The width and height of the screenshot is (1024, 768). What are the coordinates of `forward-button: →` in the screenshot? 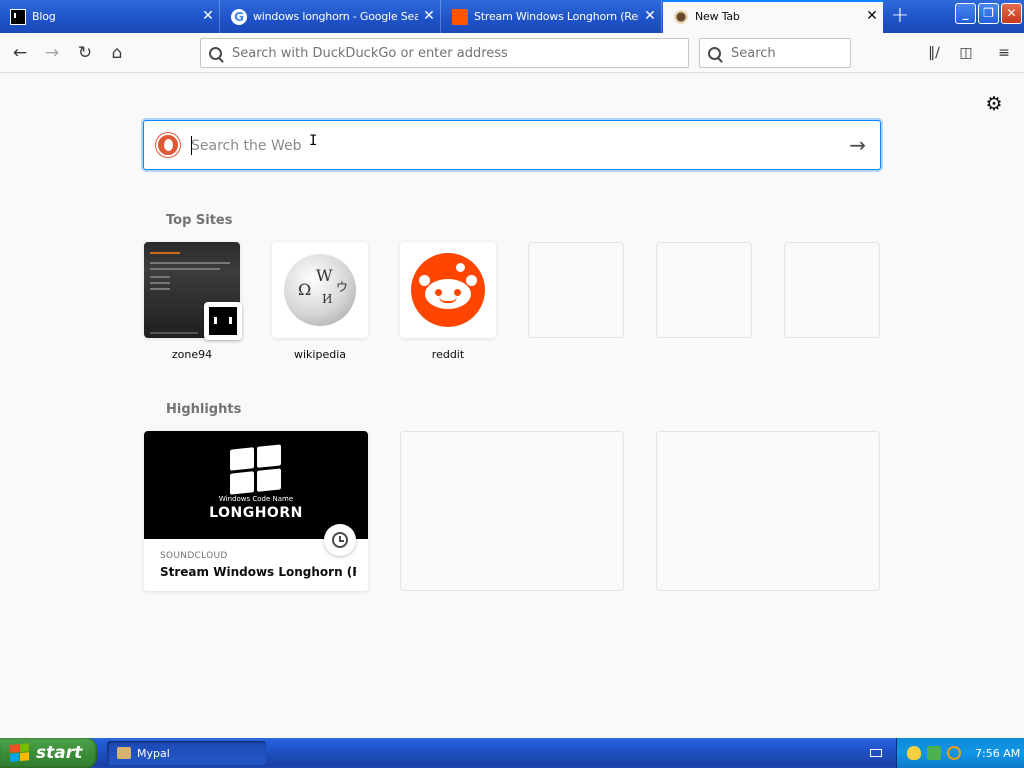 It's located at (52, 53).